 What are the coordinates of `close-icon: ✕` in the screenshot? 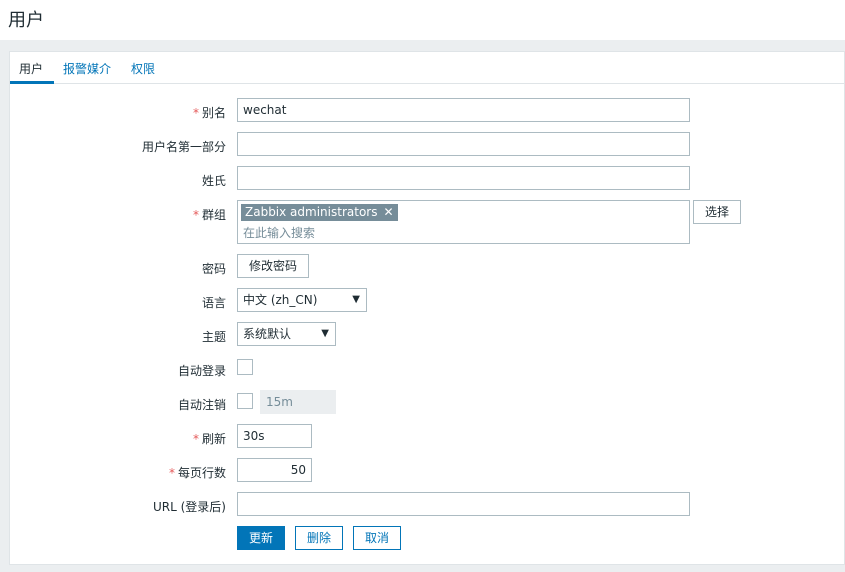 It's located at (388, 212).